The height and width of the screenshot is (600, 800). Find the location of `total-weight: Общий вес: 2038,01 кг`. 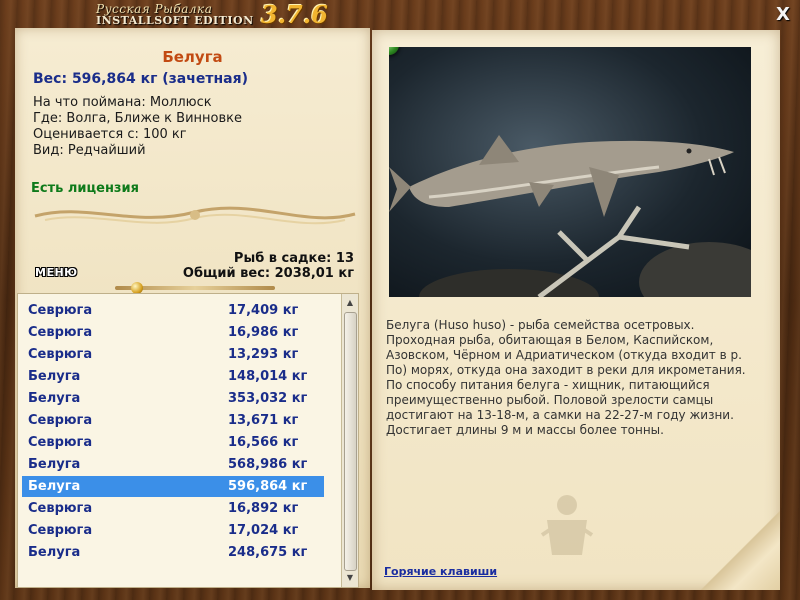

total-weight: Общий вес: 2038,01 кг is located at coordinates (268, 273).